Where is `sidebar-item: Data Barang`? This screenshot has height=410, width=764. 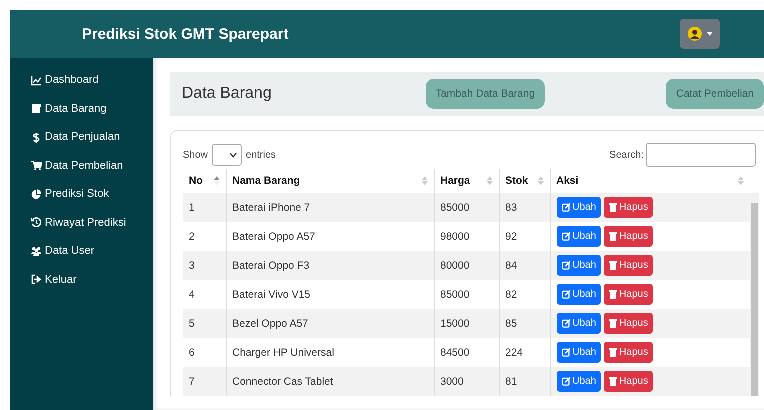
sidebar-item: Data Barang is located at coordinates (81, 108).